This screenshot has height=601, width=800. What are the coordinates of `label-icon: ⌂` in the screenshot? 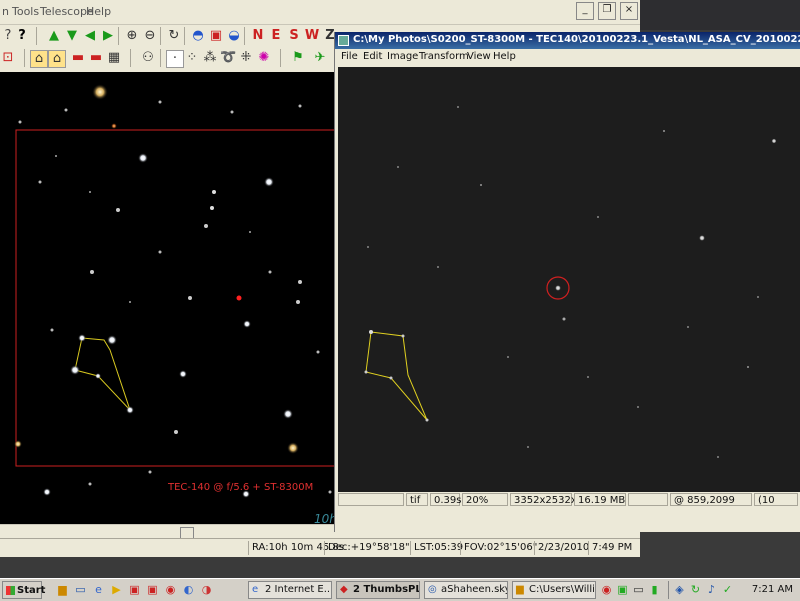 It's located at (39, 59).